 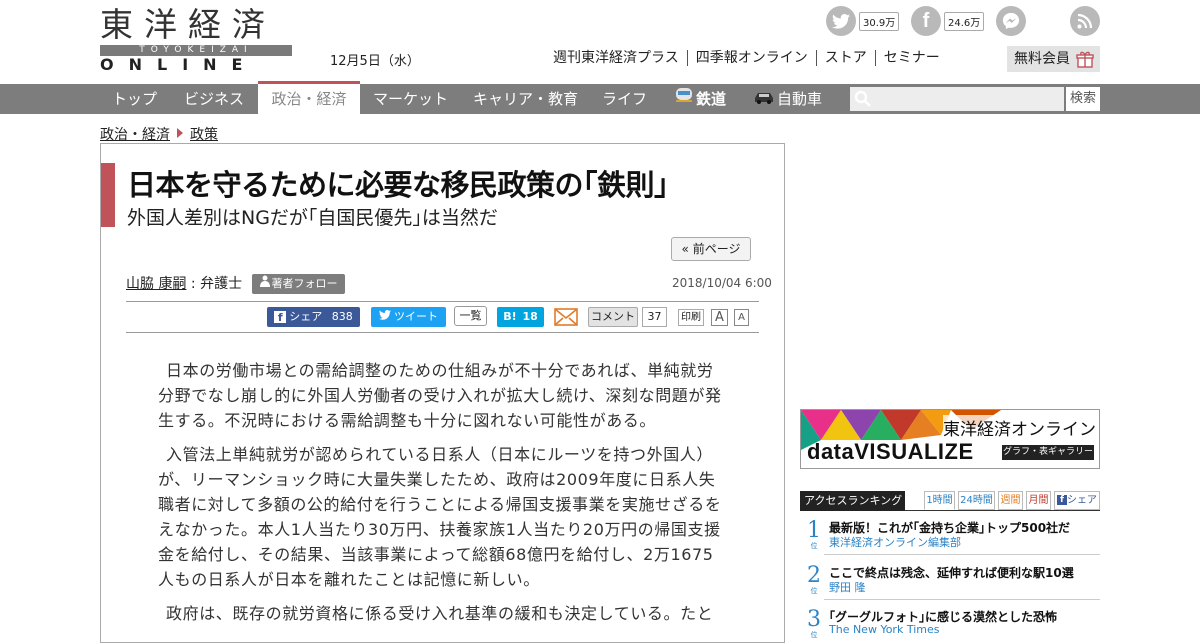 I want to click on twitter-share: 30.9万, so click(x=863, y=21).